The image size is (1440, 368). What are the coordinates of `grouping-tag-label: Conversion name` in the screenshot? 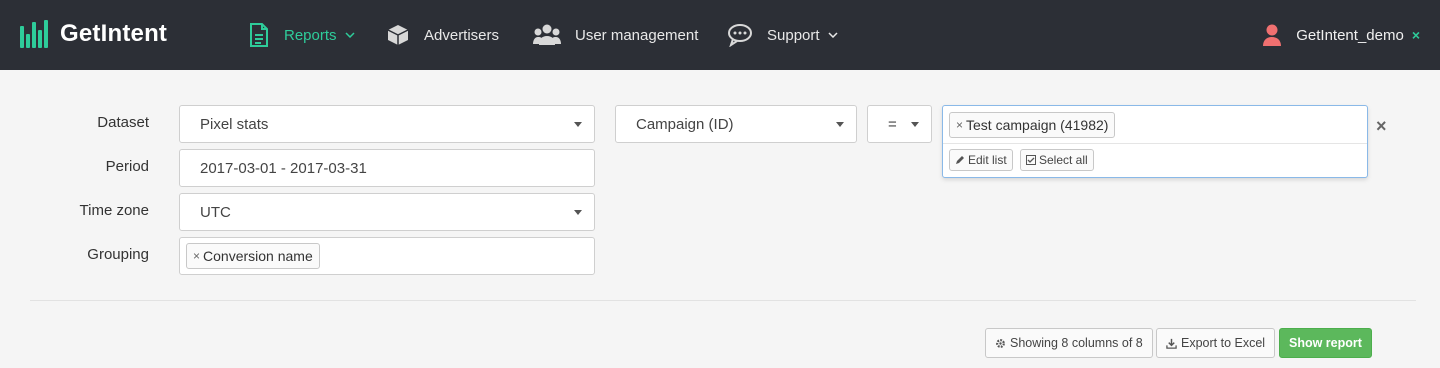 It's located at (258, 256).